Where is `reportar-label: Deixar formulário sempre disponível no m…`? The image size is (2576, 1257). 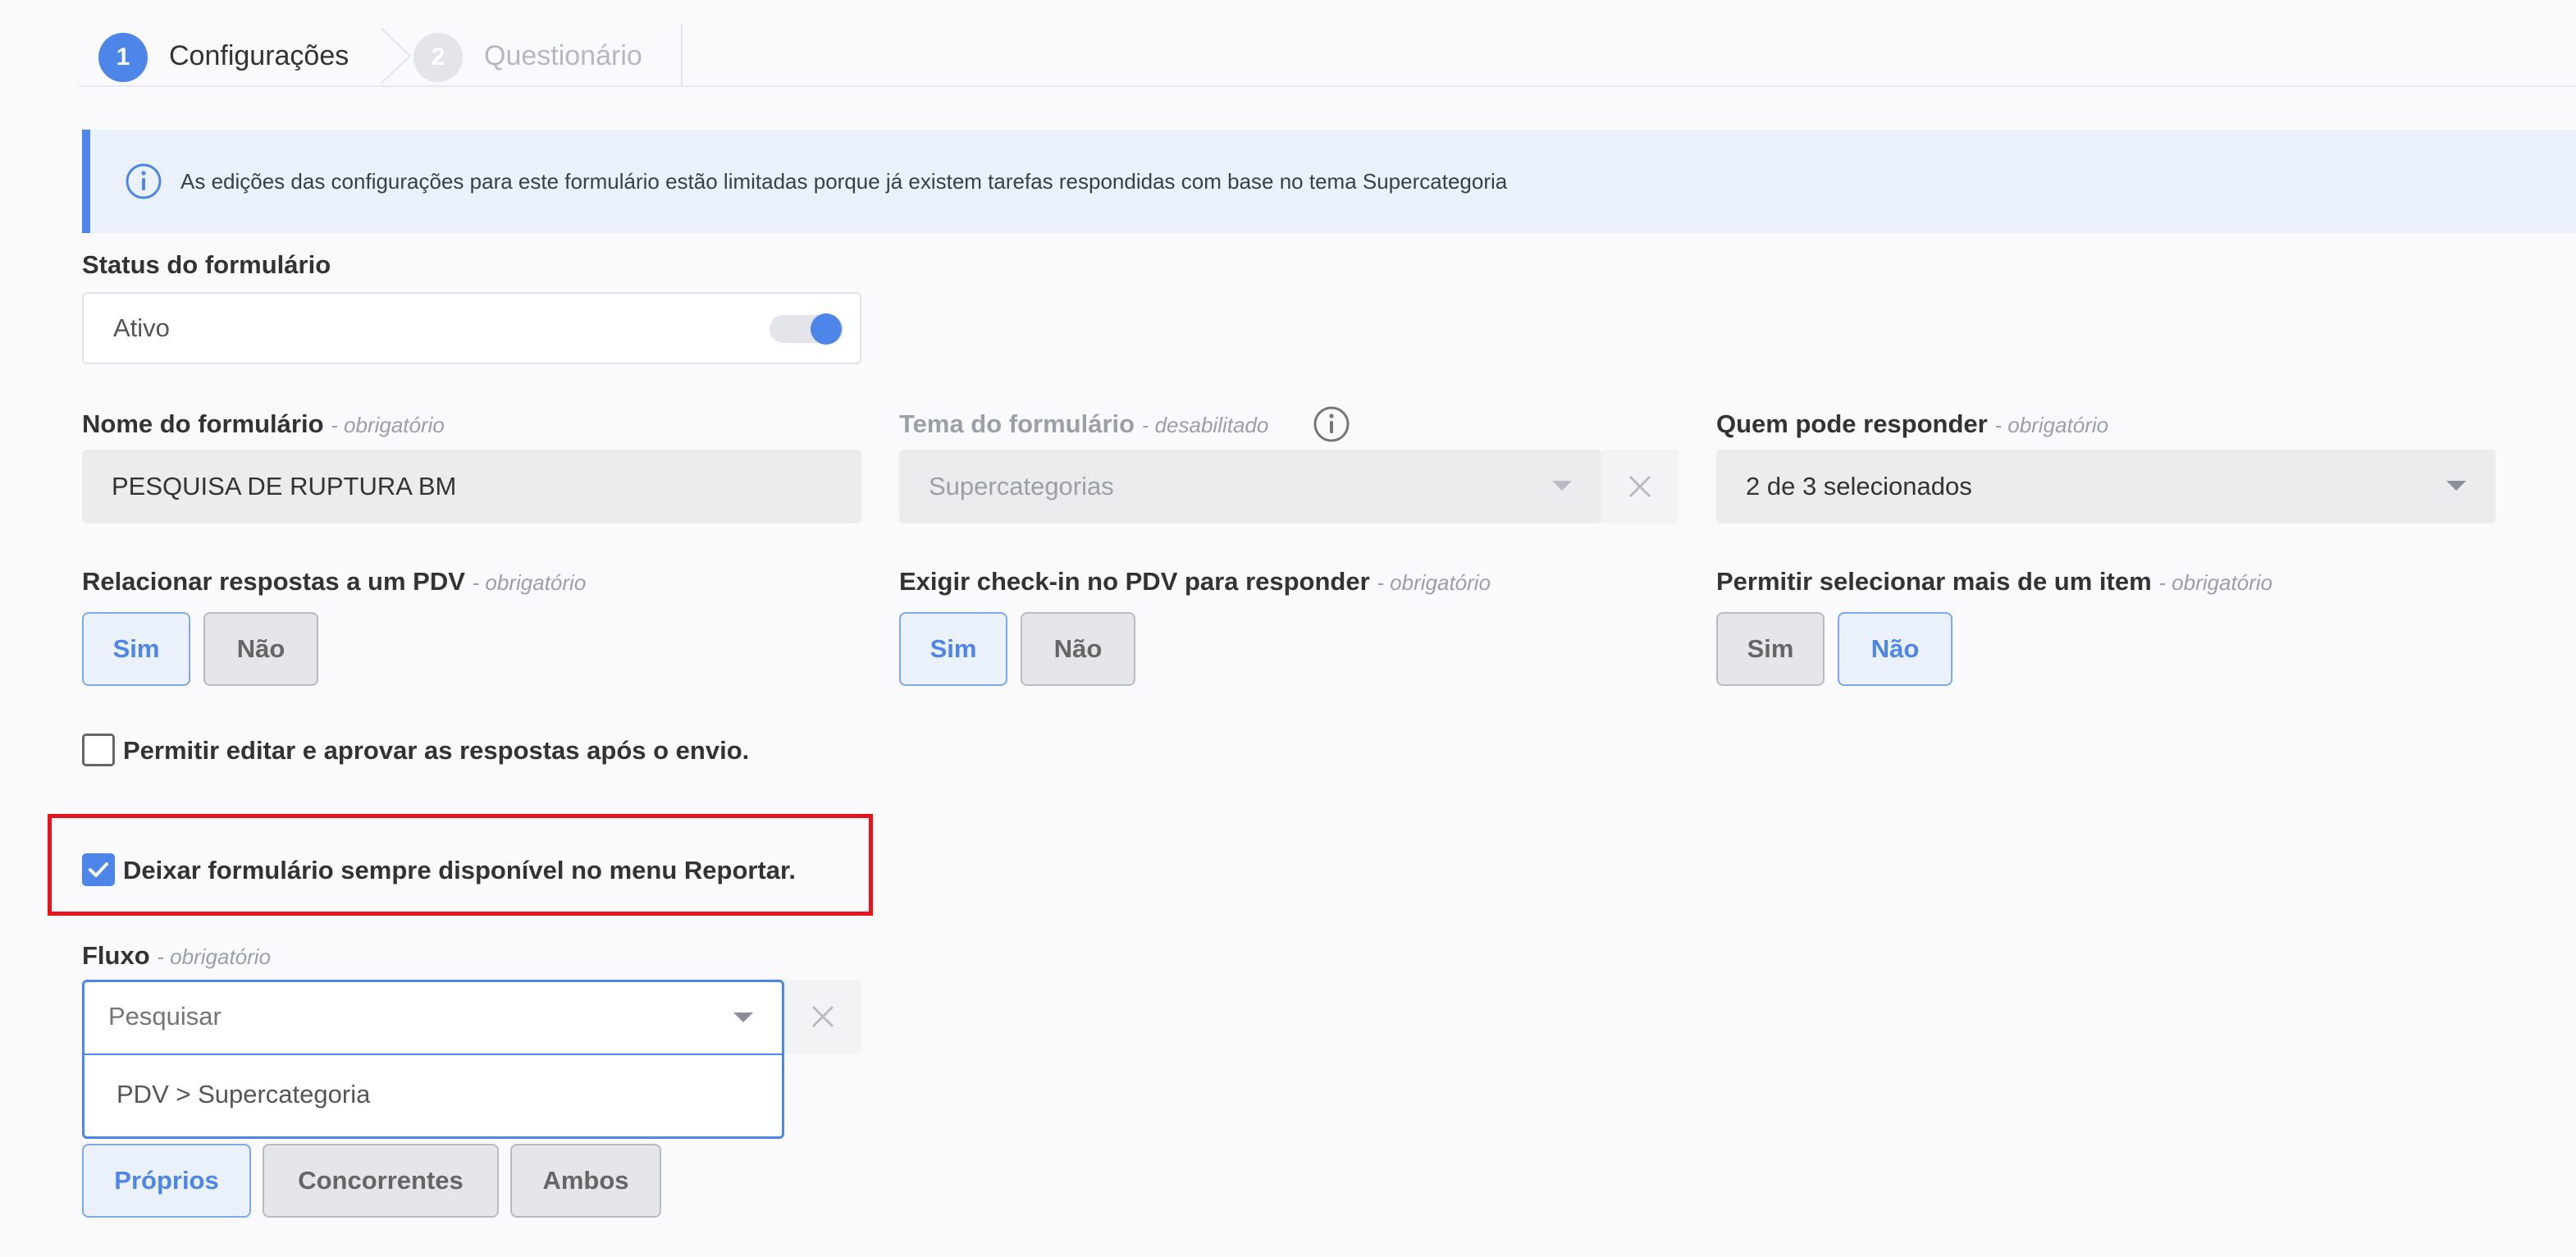 reportar-label: Deixar formulário sempre disponível no m… is located at coordinates (460, 870).